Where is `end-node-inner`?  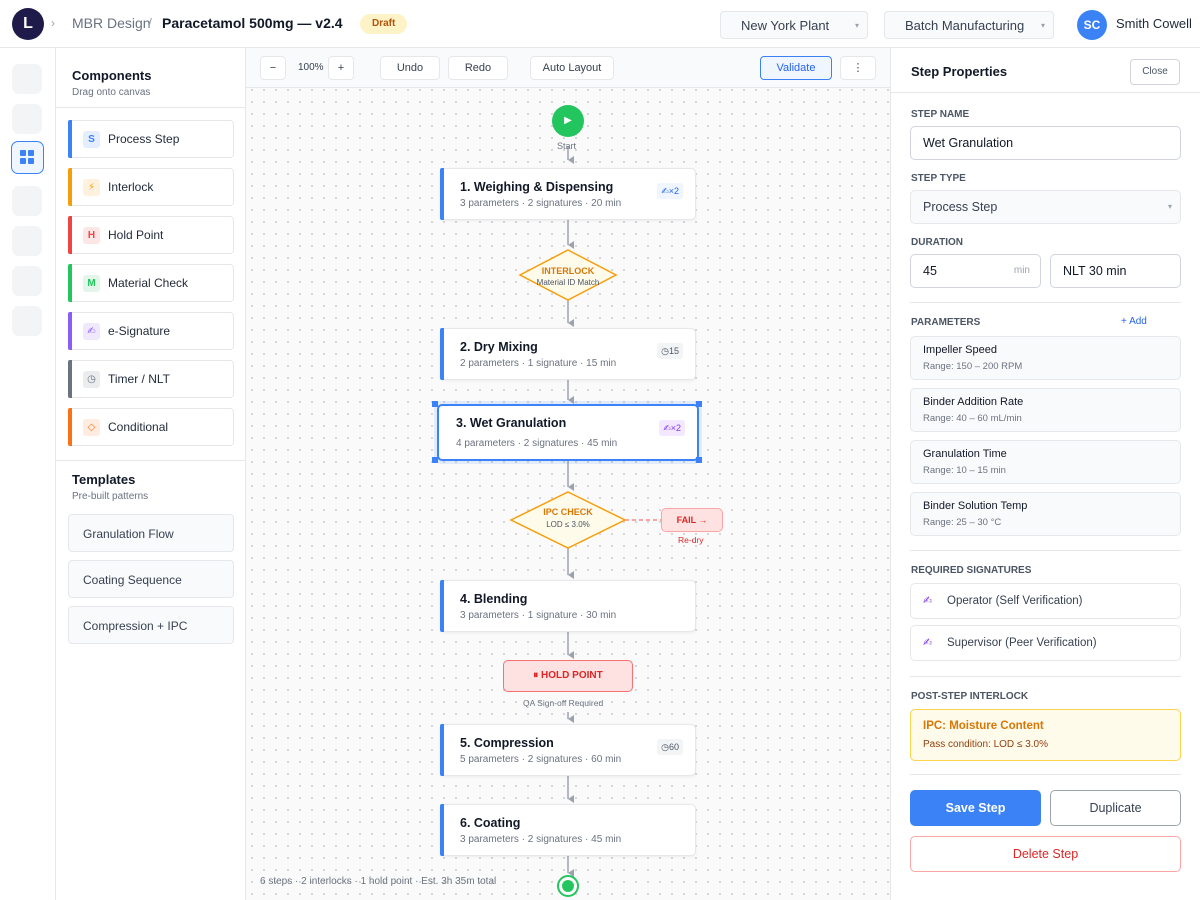 end-node-inner is located at coordinates (568, 886).